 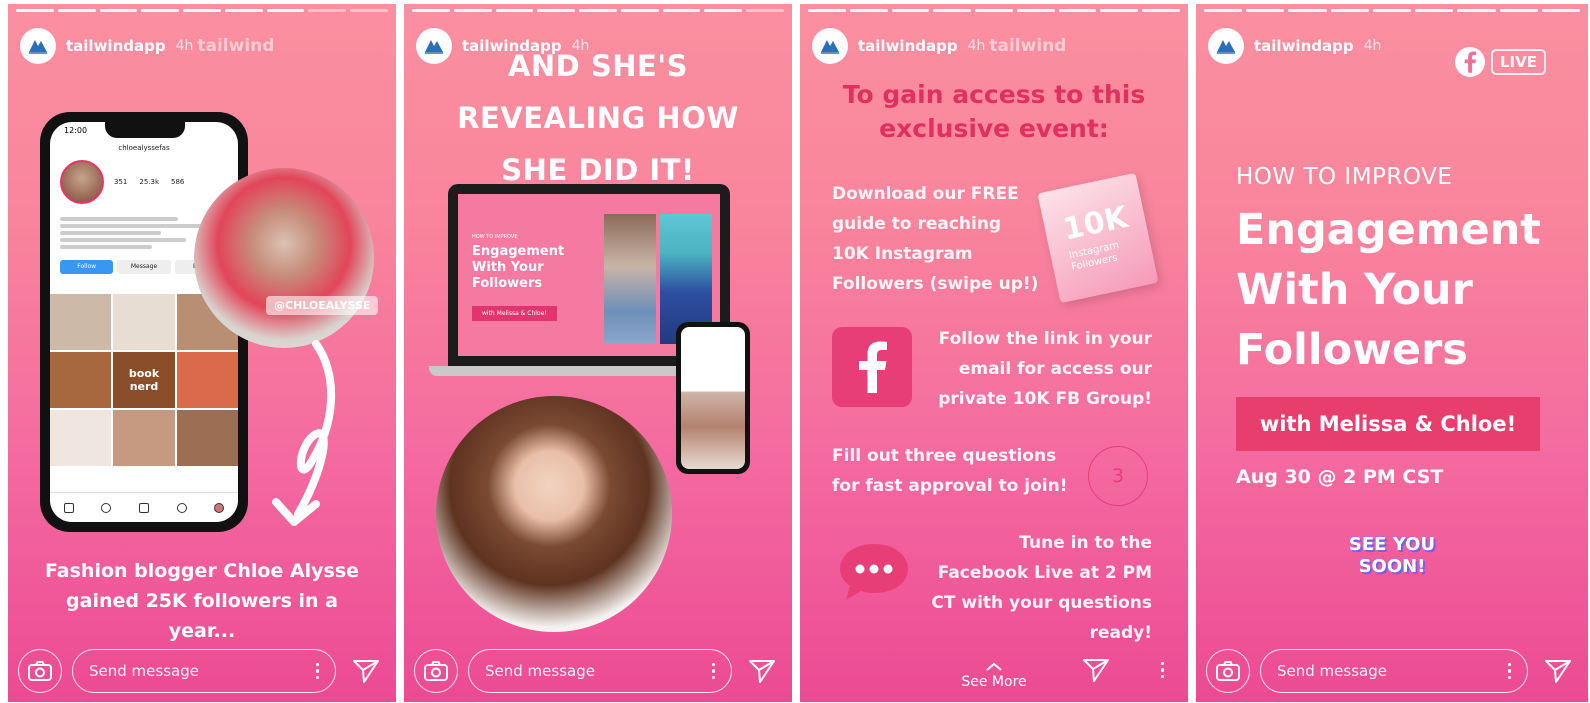 What do you see at coordinates (144, 267) in the screenshot?
I see `phone-message-button: Message` at bounding box center [144, 267].